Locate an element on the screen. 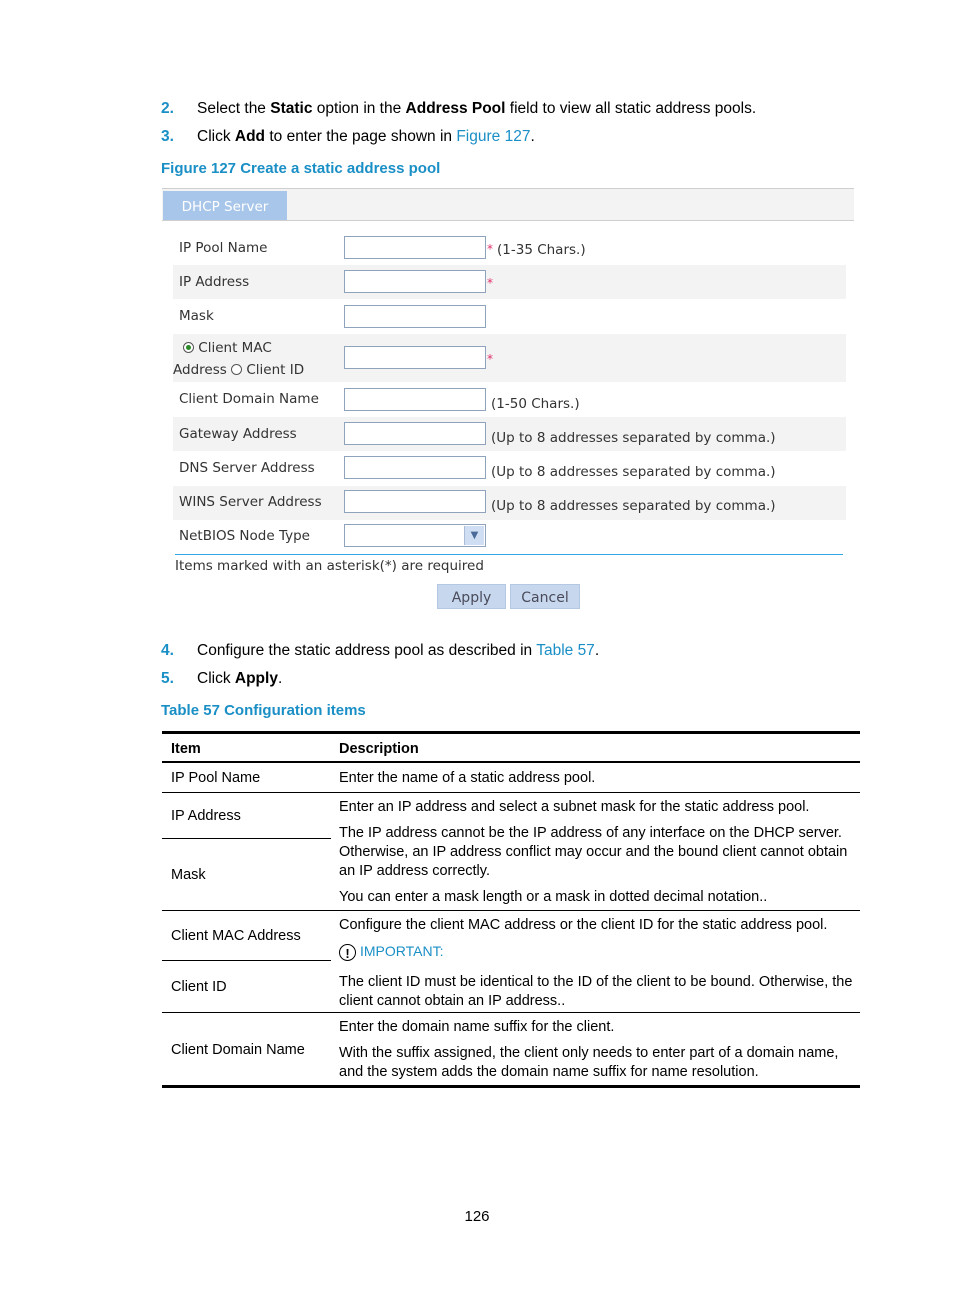 The width and height of the screenshot is (954, 1296). header-description: Description is located at coordinates (379, 749).